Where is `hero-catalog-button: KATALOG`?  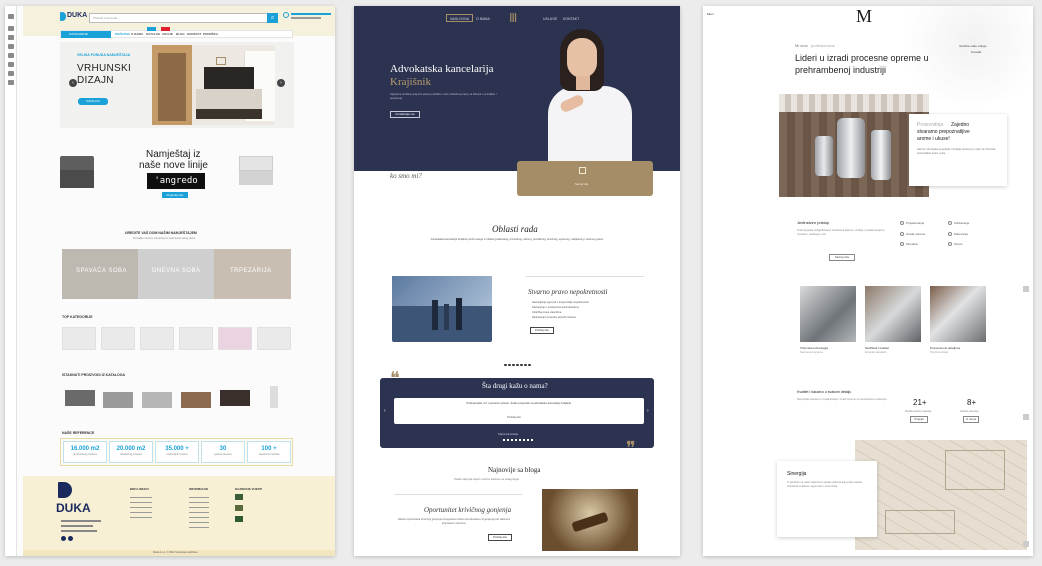
hero-catalog-button: KATALOG is located at coordinates (93, 101).